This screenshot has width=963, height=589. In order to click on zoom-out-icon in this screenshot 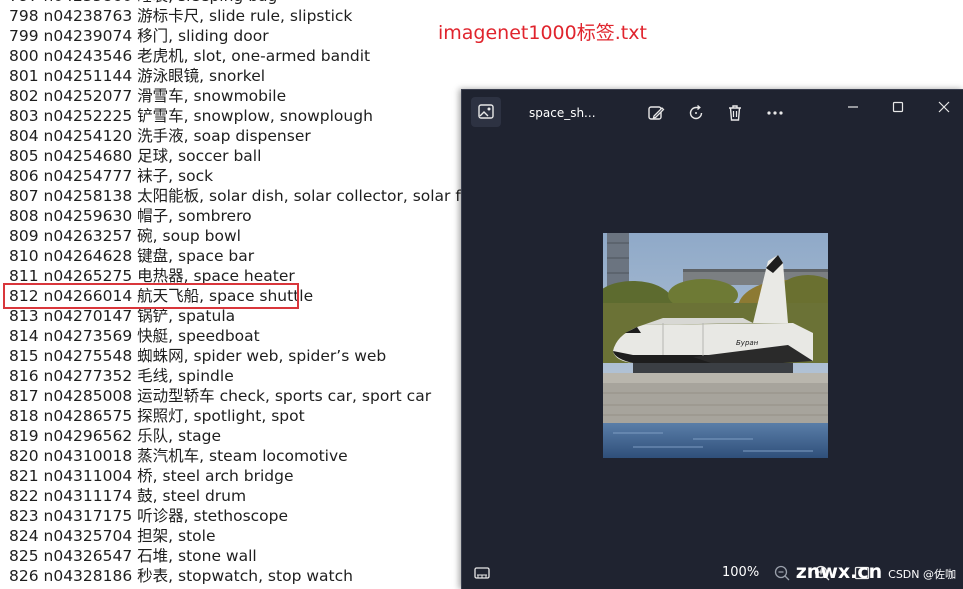, I will do `click(782, 573)`.